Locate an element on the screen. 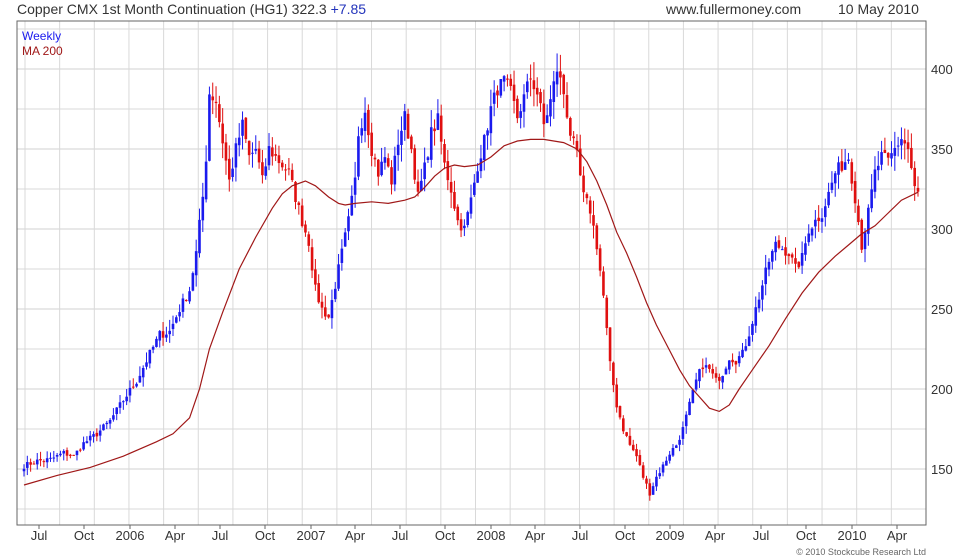 This screenshot has width=980, height=560. y-tick-label: 200 is located at coordinates (942, 389).